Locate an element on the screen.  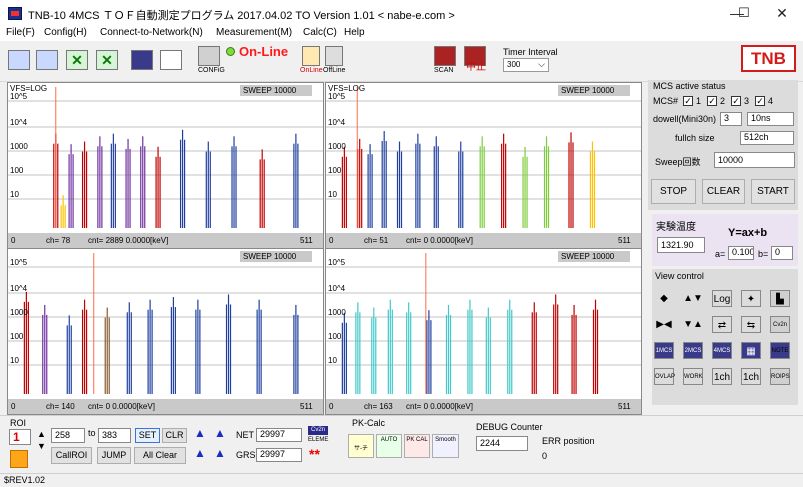
coef-b-input: 0 is located at coordinates (782, 253).